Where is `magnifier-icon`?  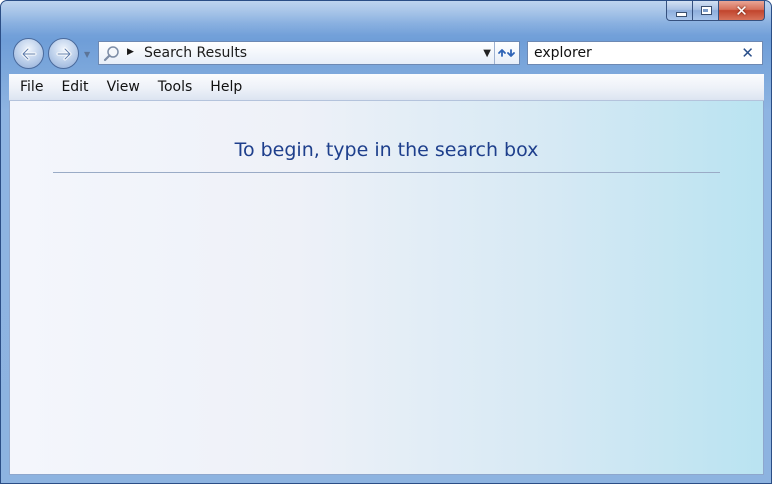 magnifier-icon is located at coordinates (111, 54).